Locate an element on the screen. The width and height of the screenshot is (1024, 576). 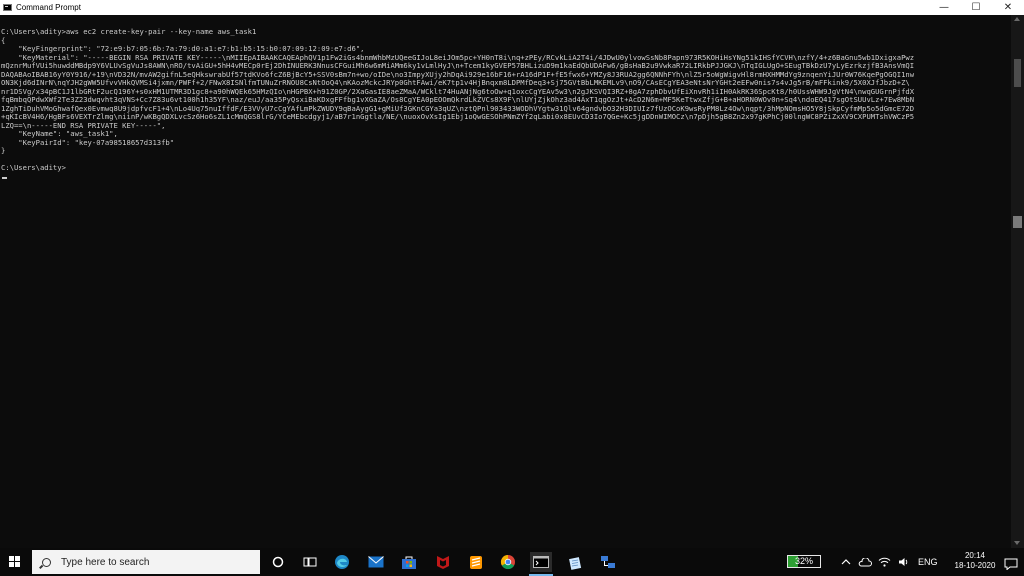
console-line: } is located at coordinates (3, 151).